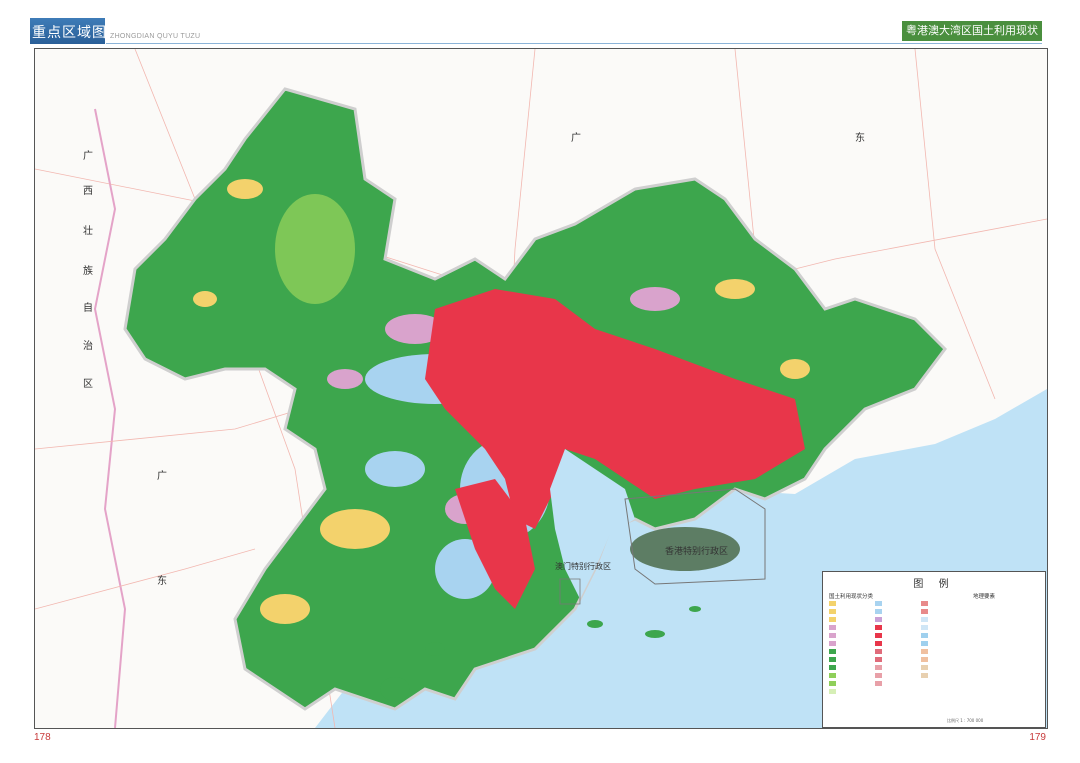 This screenshot has height=763, width=1080. Describe the element at coordinates (88, 191) in the screenshot. I see `label-guangxi-2: 西` at that location.